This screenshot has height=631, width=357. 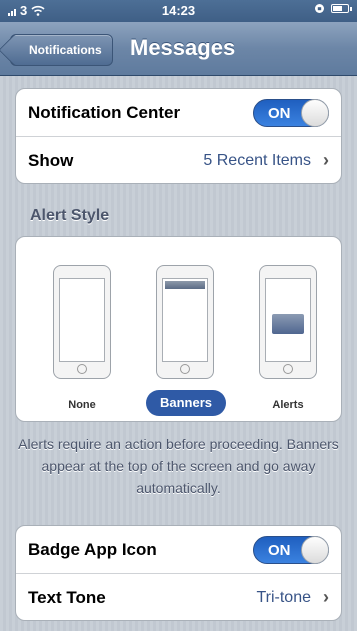 What do you see at coordinates (185, 285) in the screenshot?
I see `banner-preview-icon` at bounding box center [185, 285].